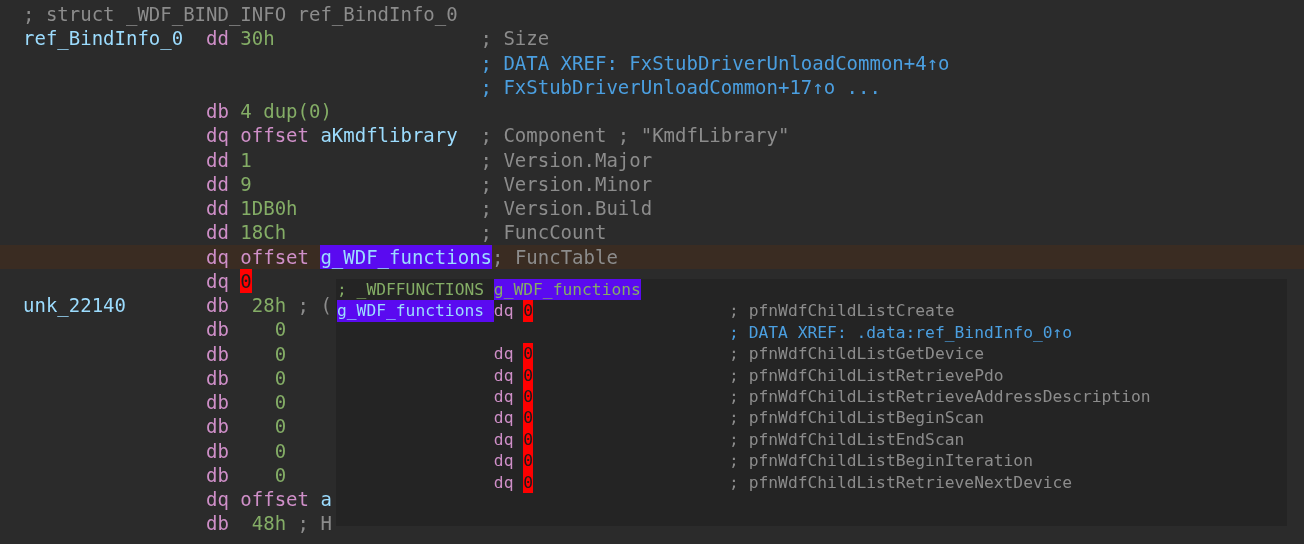  What do you see at coordinates (240, 14) in the screenshot?
I see `code-comment: ; struct _WDF_BIND_INFO ref_BindInfo_0` at bounding box center [240, 14].